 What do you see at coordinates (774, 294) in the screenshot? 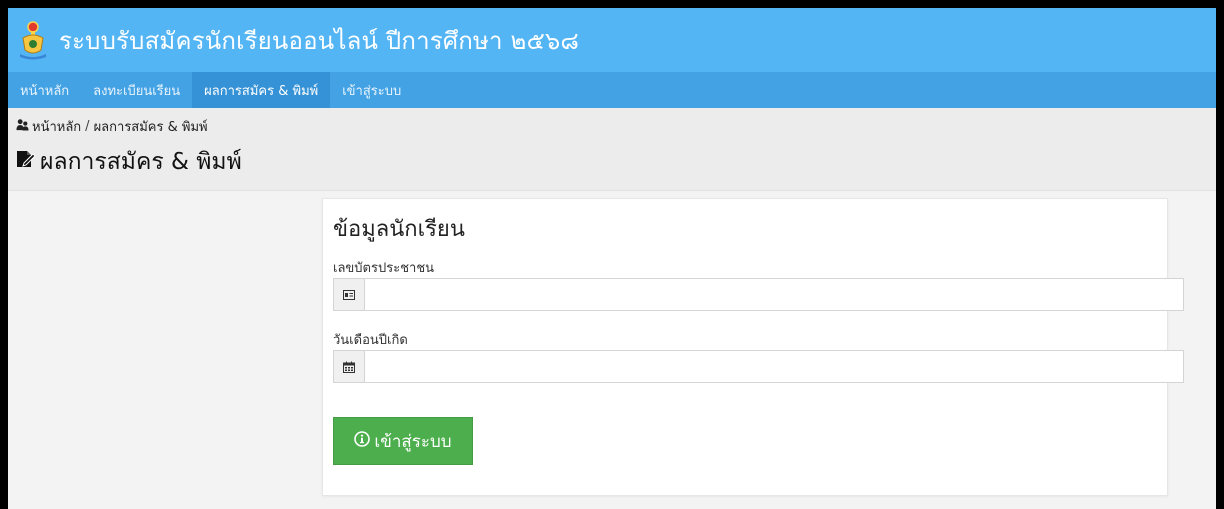
I see `id-card-input` at bounding box center [774, 294].